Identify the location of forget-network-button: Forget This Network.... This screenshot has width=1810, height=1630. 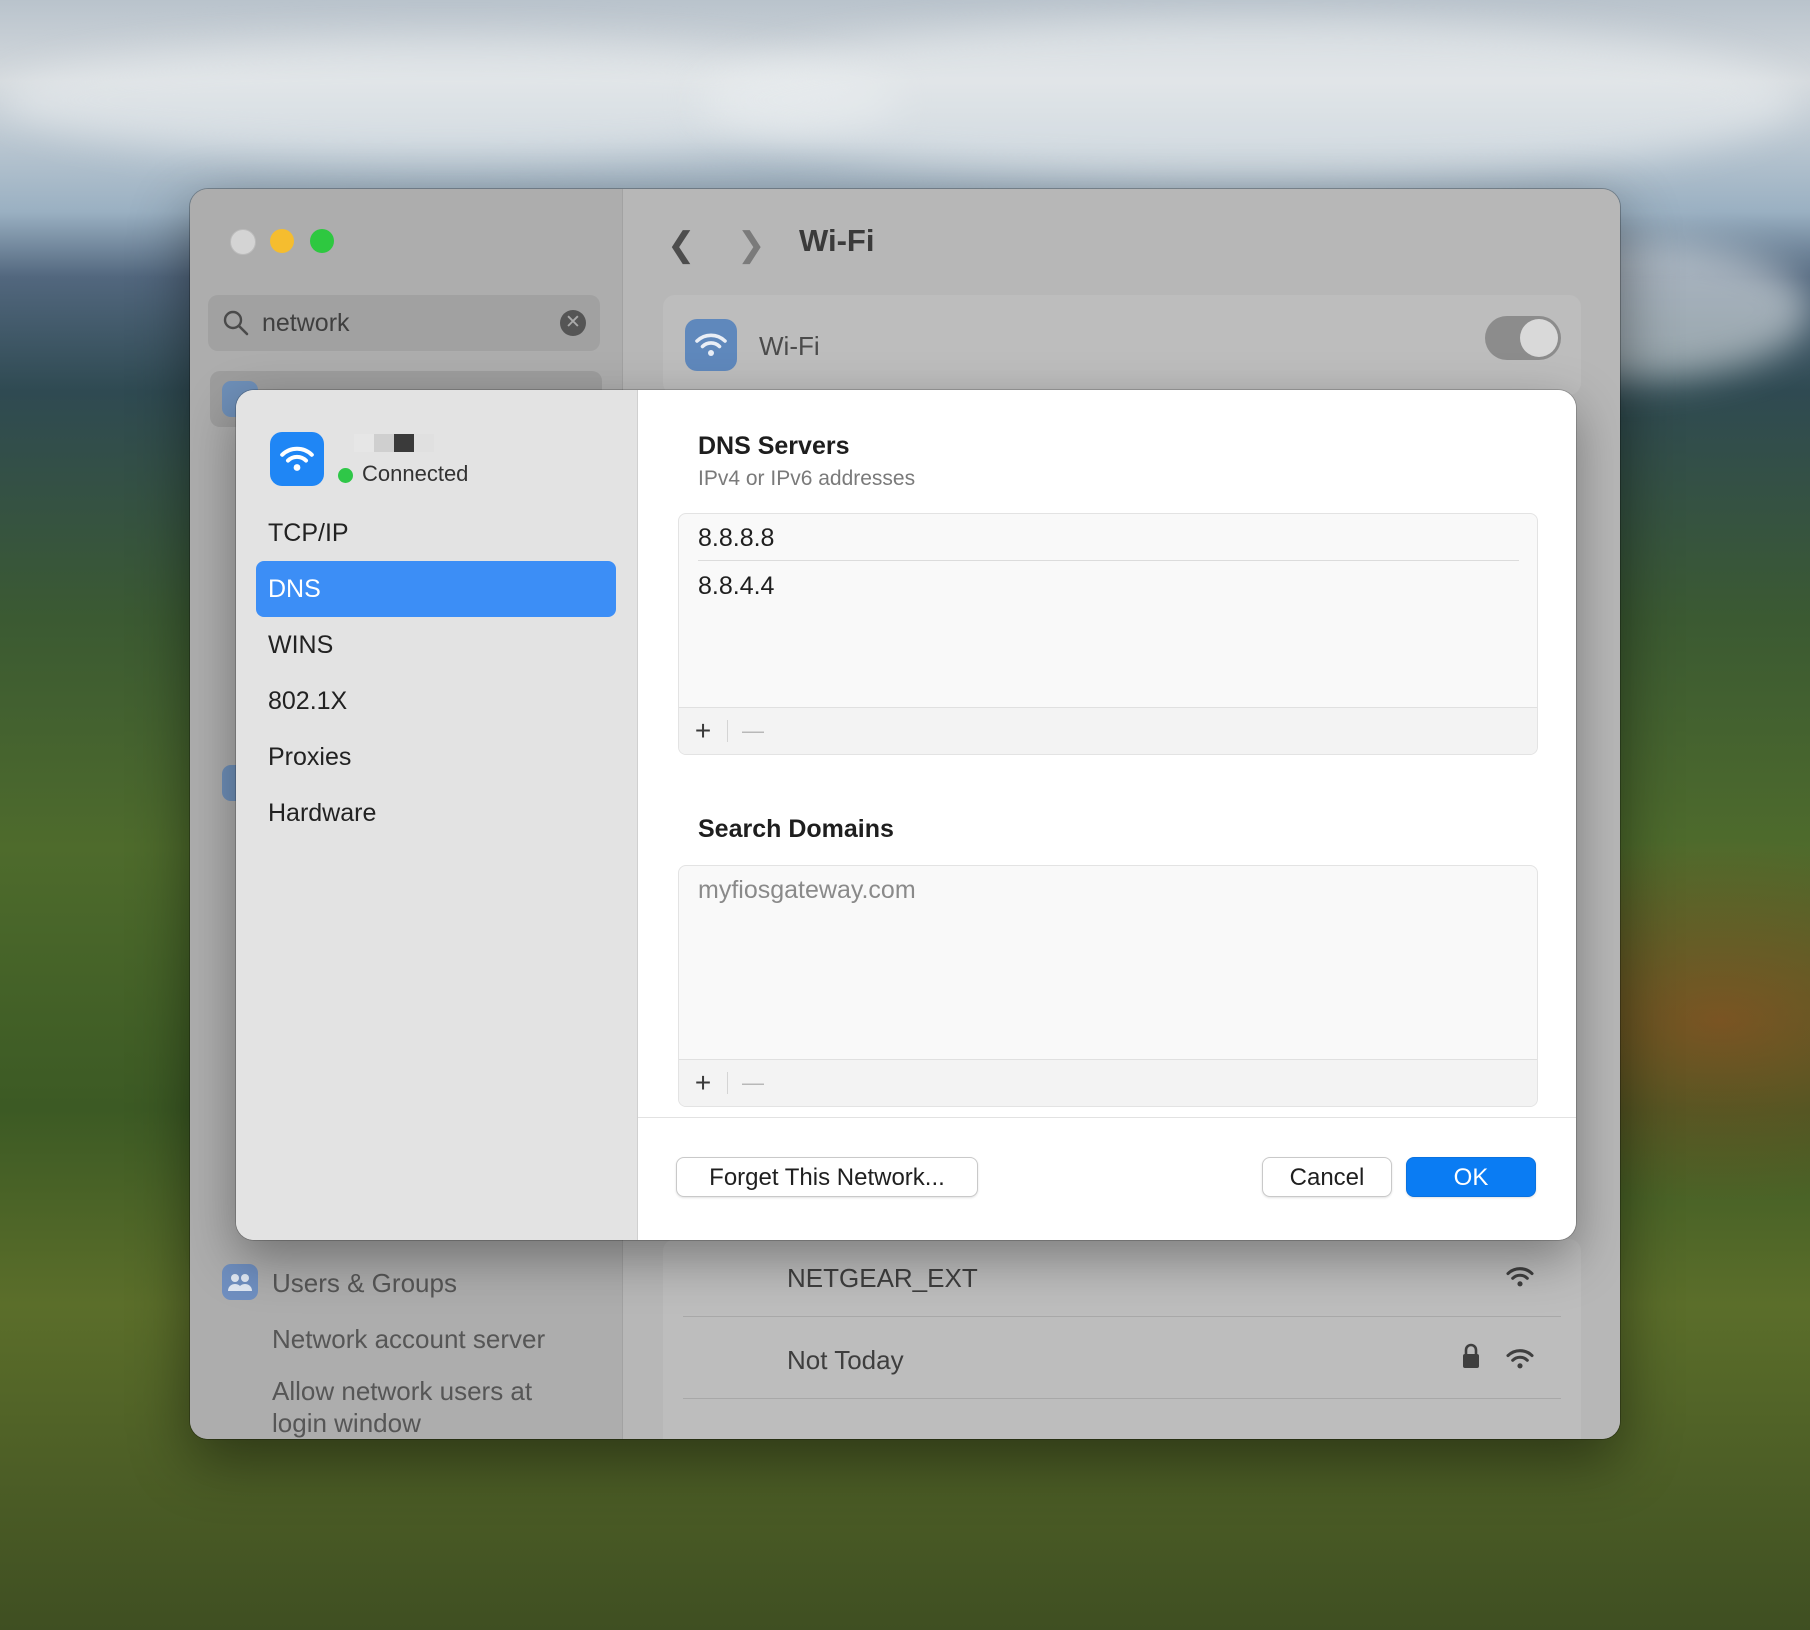
(827, 1177).